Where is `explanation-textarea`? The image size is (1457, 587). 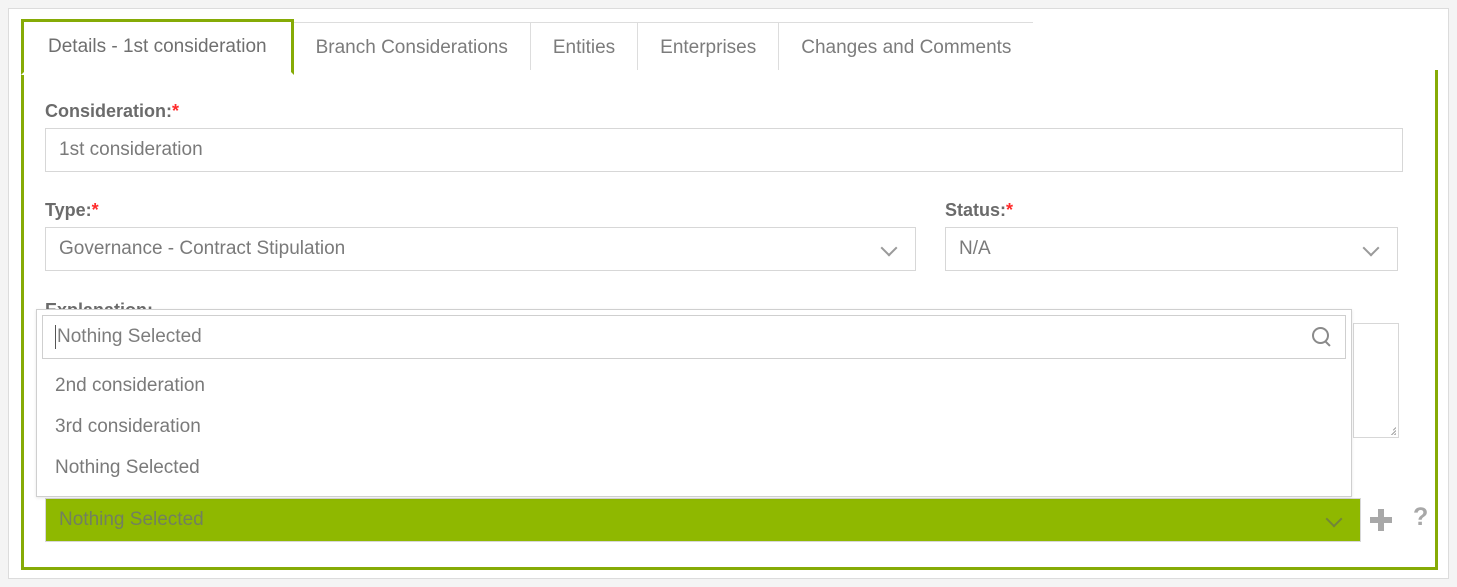
explanation-textarea is located at coordinates (1376, 380).